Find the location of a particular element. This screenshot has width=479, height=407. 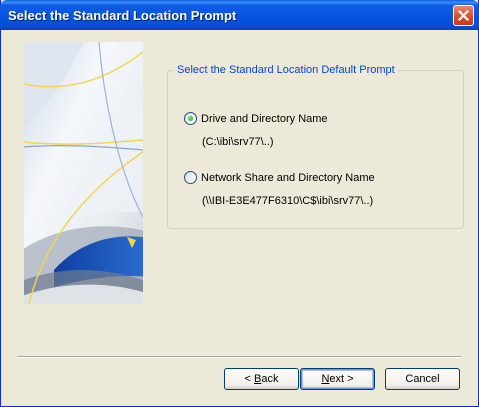

network-share-path: (\\IBI-E3E477F6310\C$\ibi\srv77\..) is located at coordinates (288, 201).